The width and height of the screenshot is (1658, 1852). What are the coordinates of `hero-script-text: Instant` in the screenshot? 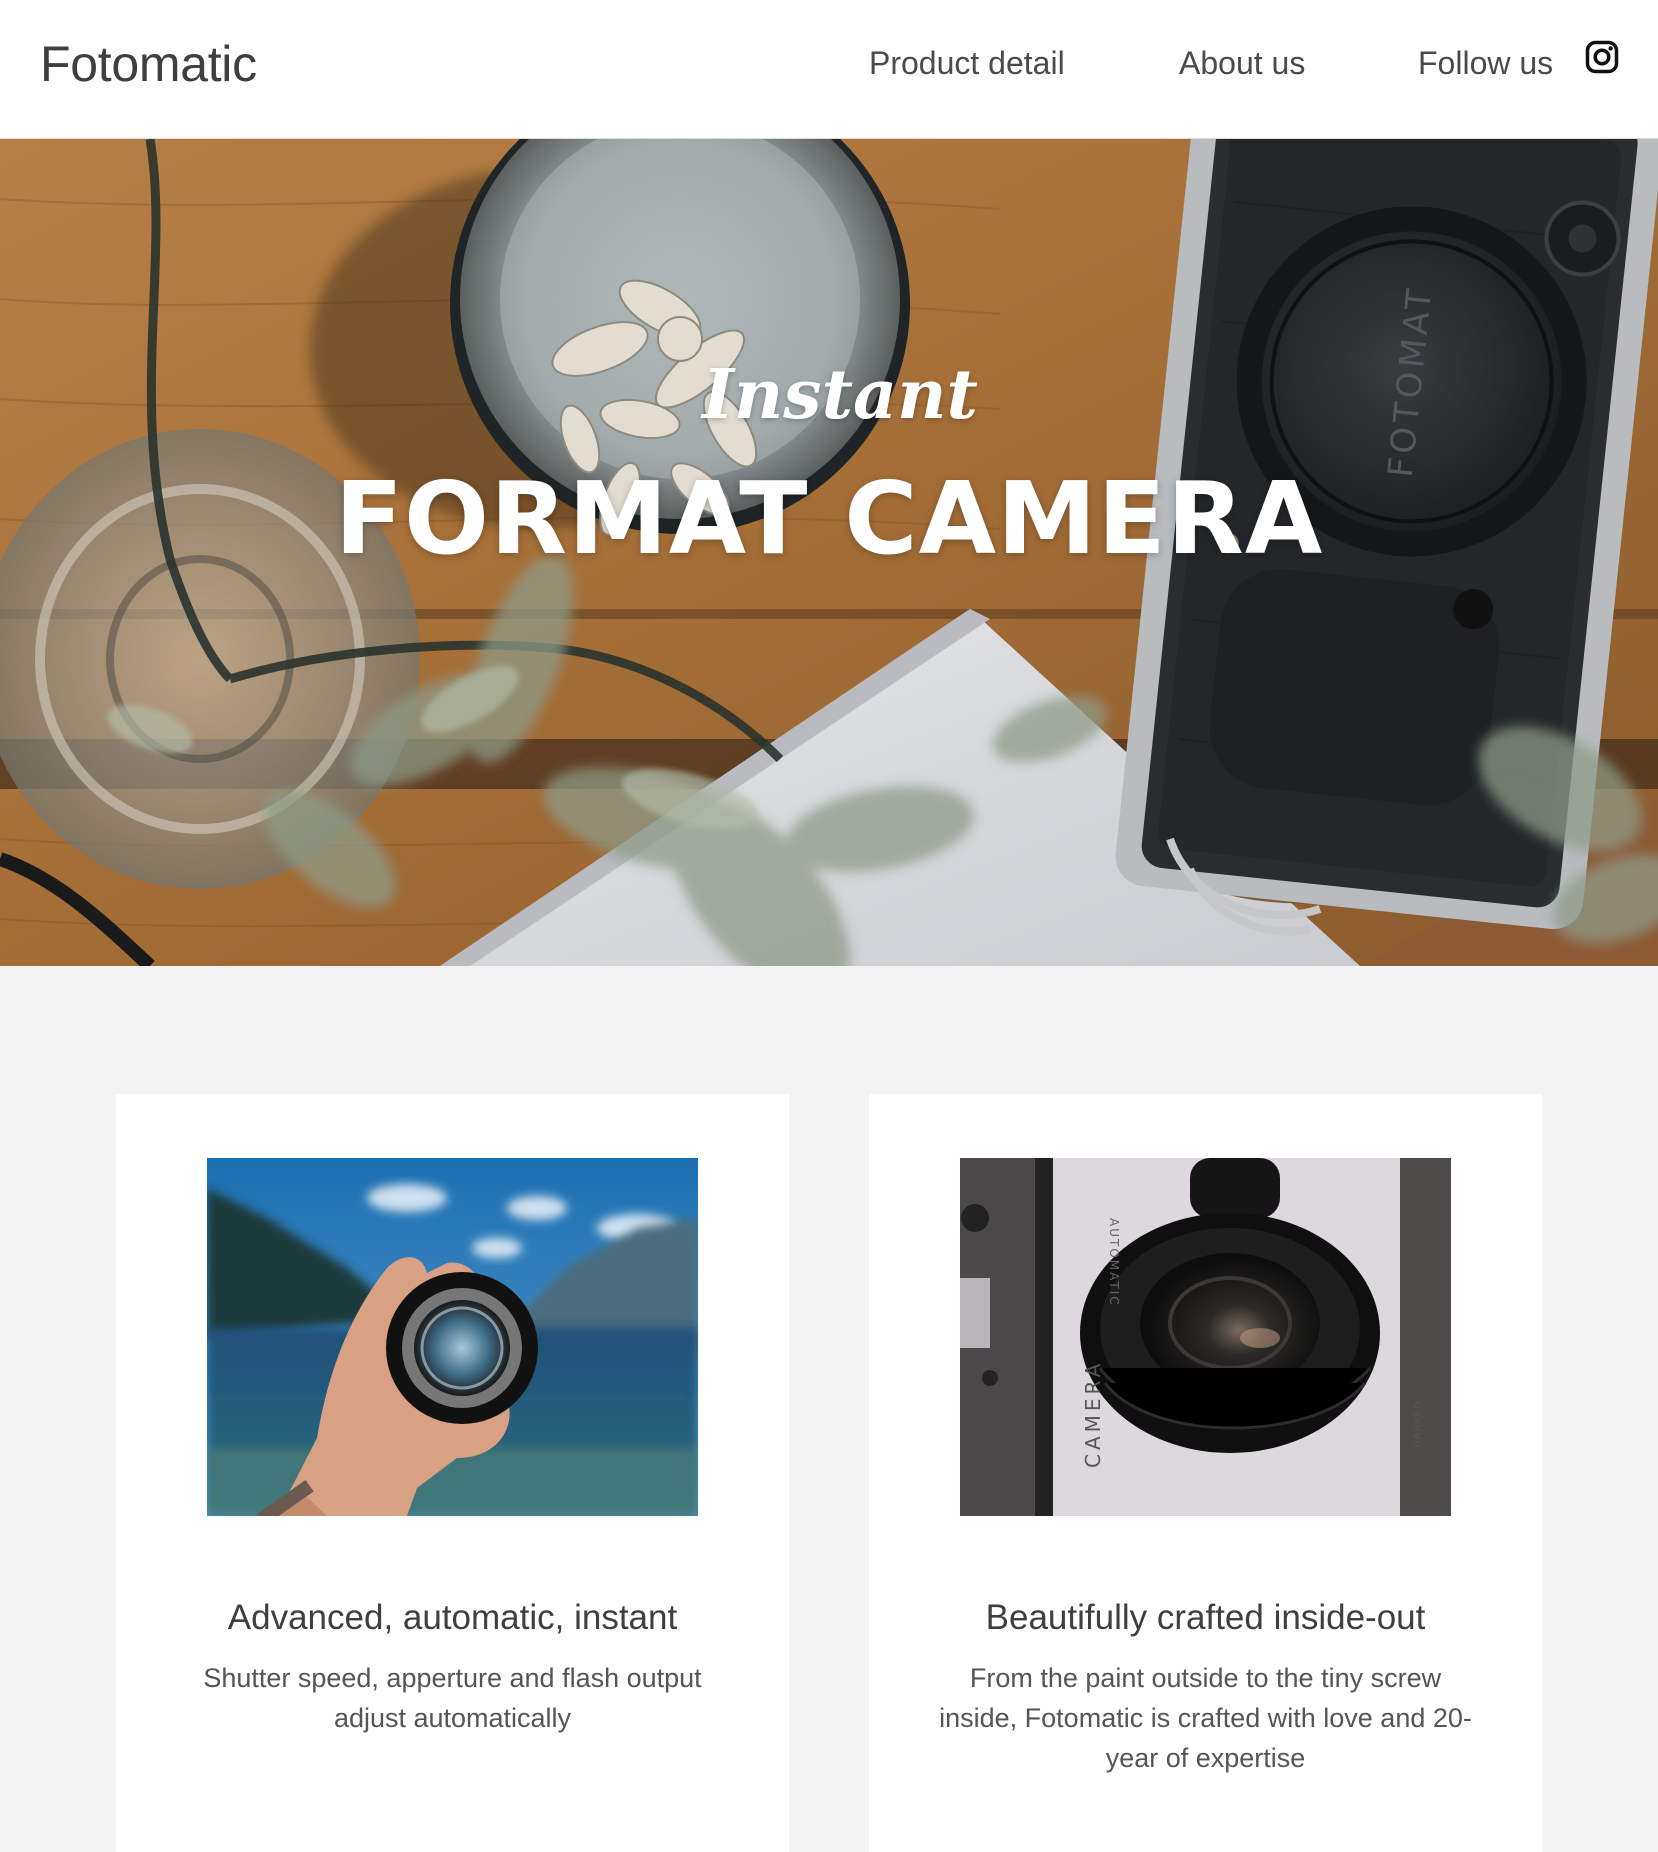 It's located at (840, 395).